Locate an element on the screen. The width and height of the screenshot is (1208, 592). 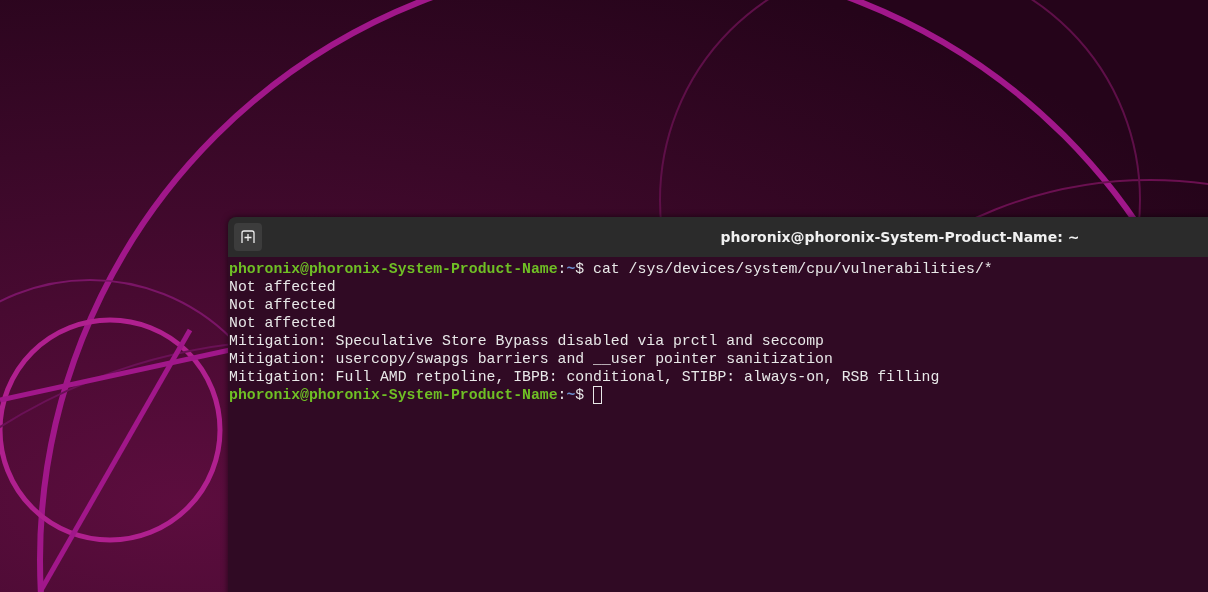
command-text: cat /sys/devices/system/cpu/vulnerabilities/* is located at coordinates (792, 269).